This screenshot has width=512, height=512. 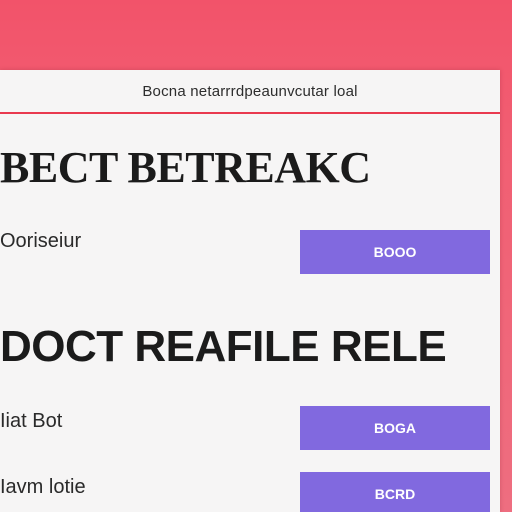 What do you see at coordinates (223, 346) in the screenshot?
I see `section-title-2: DOCT REAFILE RELE` at bounding box center [223, 346].